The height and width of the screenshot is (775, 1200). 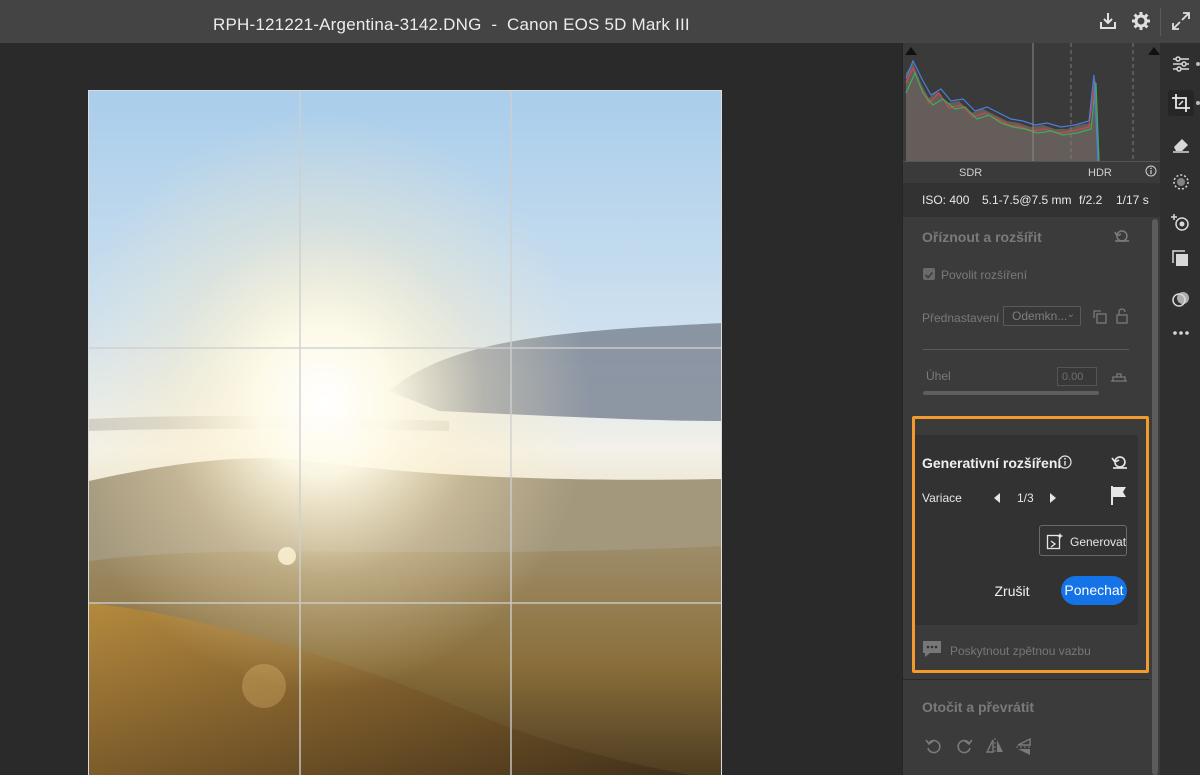 I want to click on presets-icon, so click(x=1181, y=259).